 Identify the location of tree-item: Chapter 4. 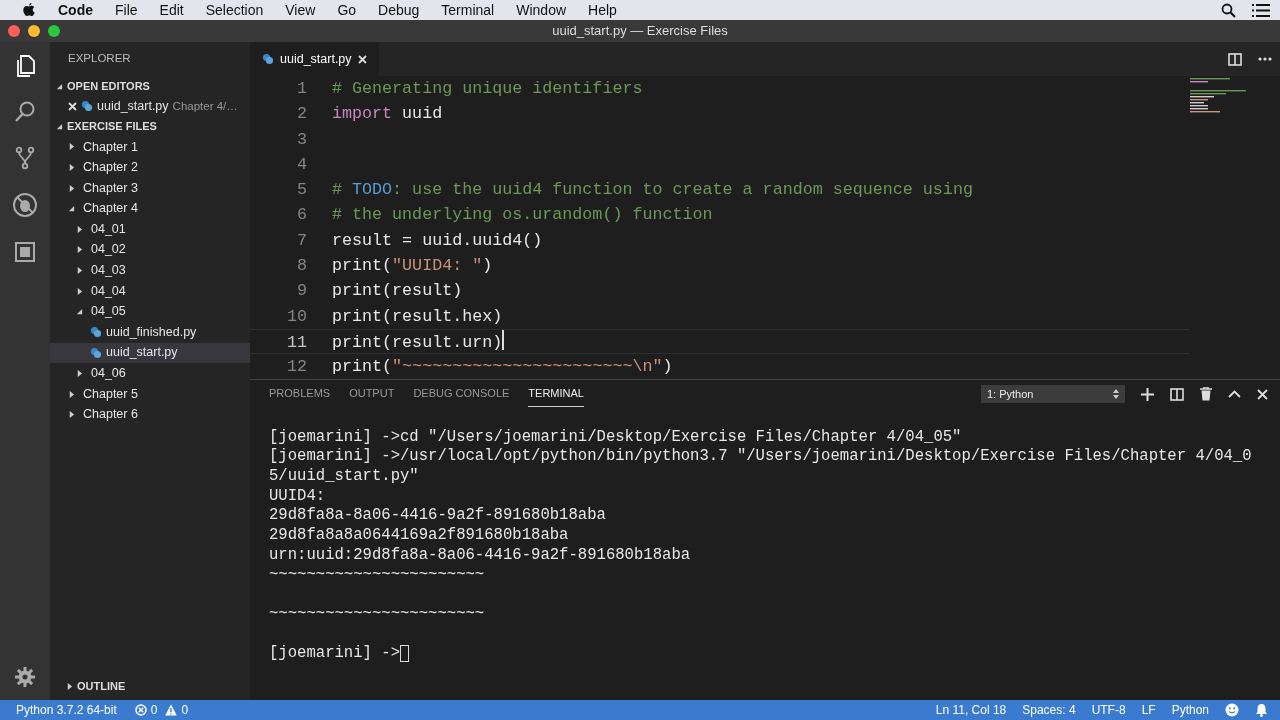
(150, 208).